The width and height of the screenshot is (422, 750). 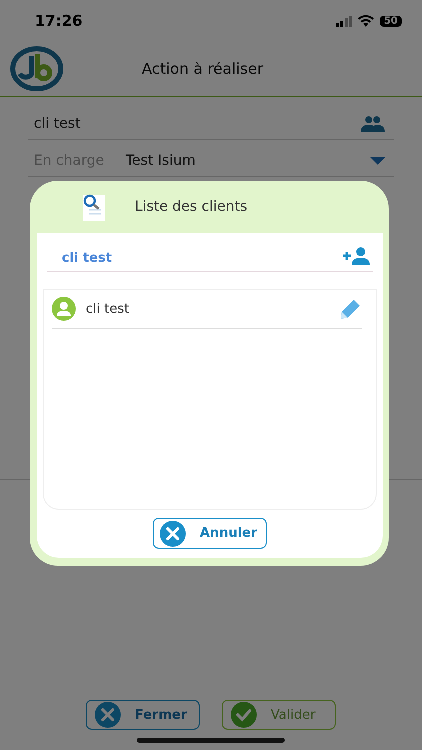 What do you see at coordinates (351, 309) in the screenshot?
I see `pencil-icon` at bounding box center [351, 309].